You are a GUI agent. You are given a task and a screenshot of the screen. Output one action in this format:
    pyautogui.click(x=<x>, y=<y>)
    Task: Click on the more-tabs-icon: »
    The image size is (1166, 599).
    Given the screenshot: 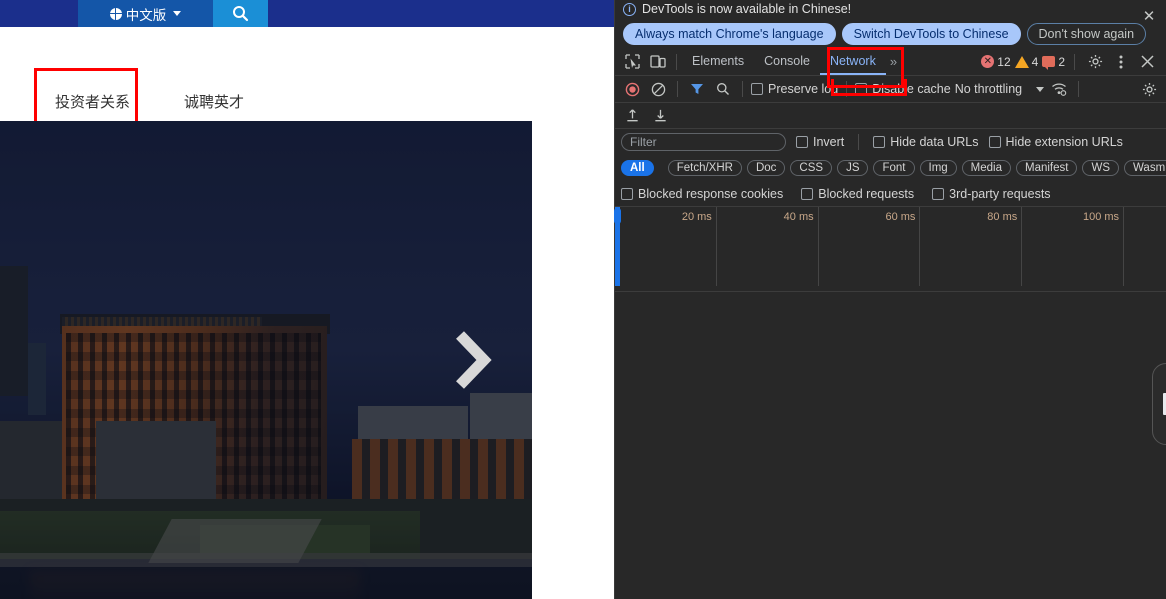 What is the action you would take?
    pyautogui.click(x=893, y=61)
    